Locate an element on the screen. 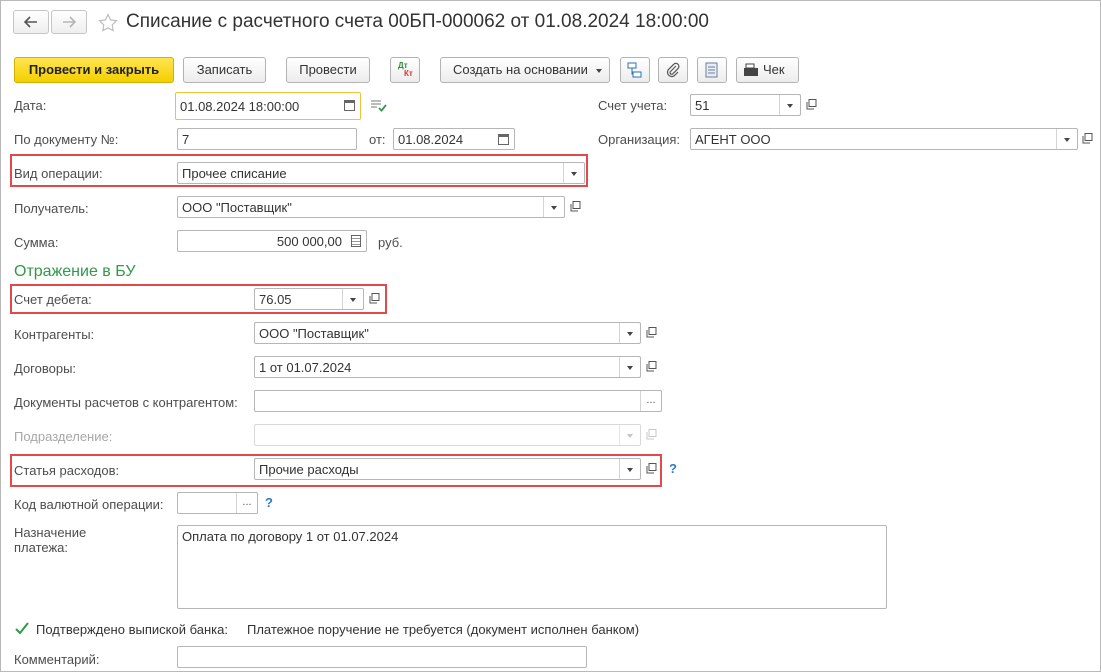 The height and width of the screenshot is (672, 1101). debit-account-label: Счет дебета: is located at coordinates (53, 299).